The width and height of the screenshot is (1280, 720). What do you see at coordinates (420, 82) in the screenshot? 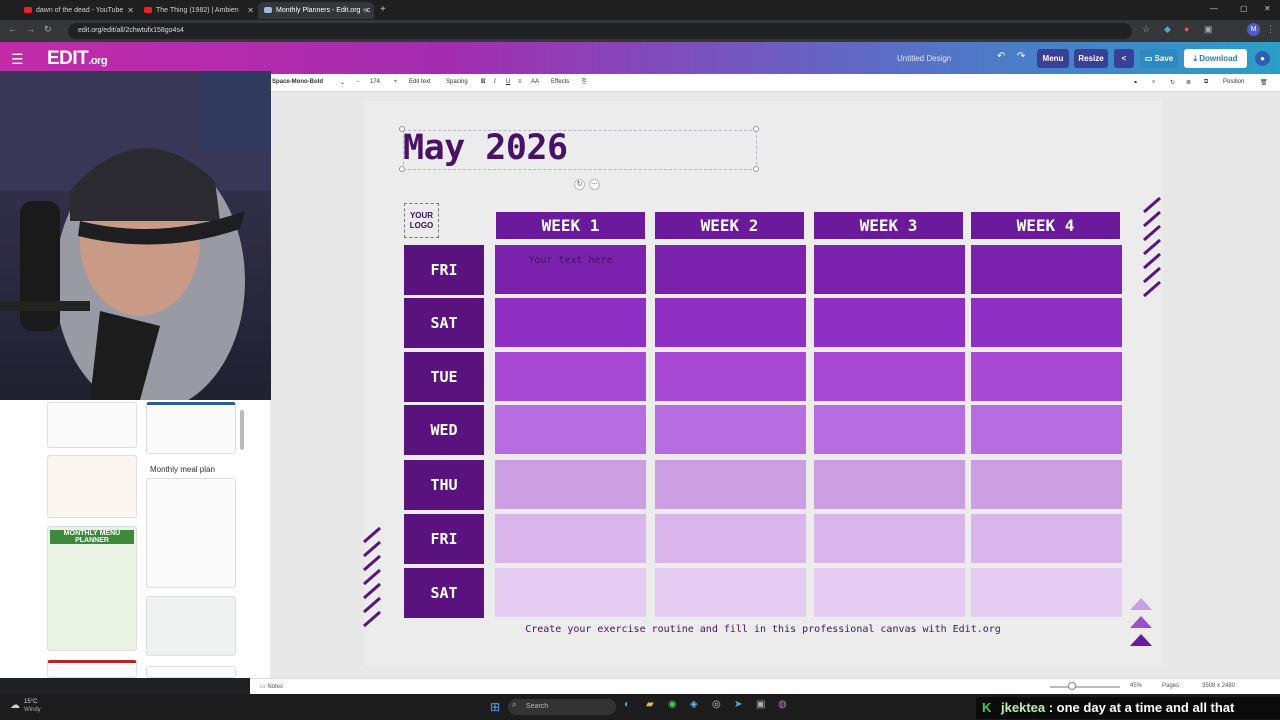
I see `edit-text-button: Edit text` at bounding box center [420, 82].